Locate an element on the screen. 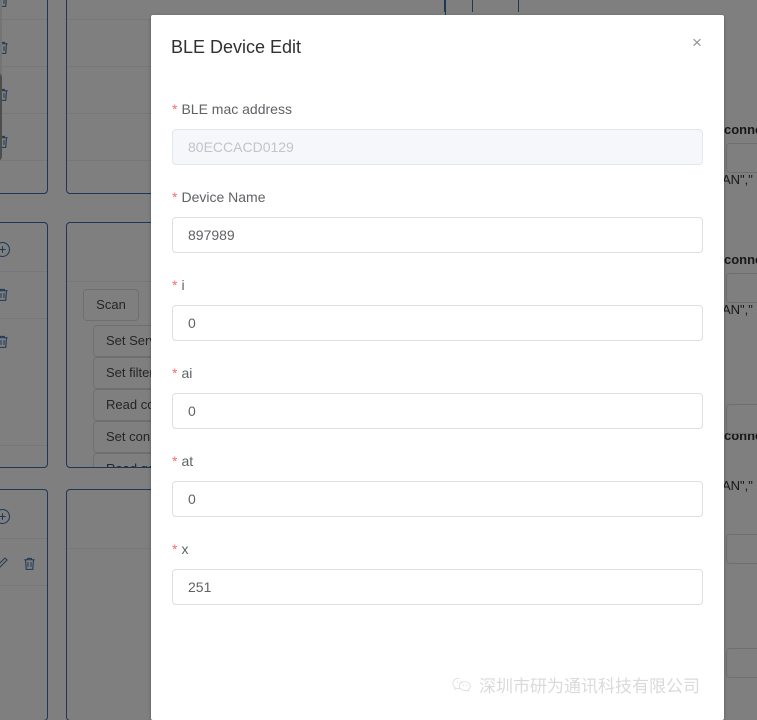  label-text: Device Name is located at coordinates (223, 197).